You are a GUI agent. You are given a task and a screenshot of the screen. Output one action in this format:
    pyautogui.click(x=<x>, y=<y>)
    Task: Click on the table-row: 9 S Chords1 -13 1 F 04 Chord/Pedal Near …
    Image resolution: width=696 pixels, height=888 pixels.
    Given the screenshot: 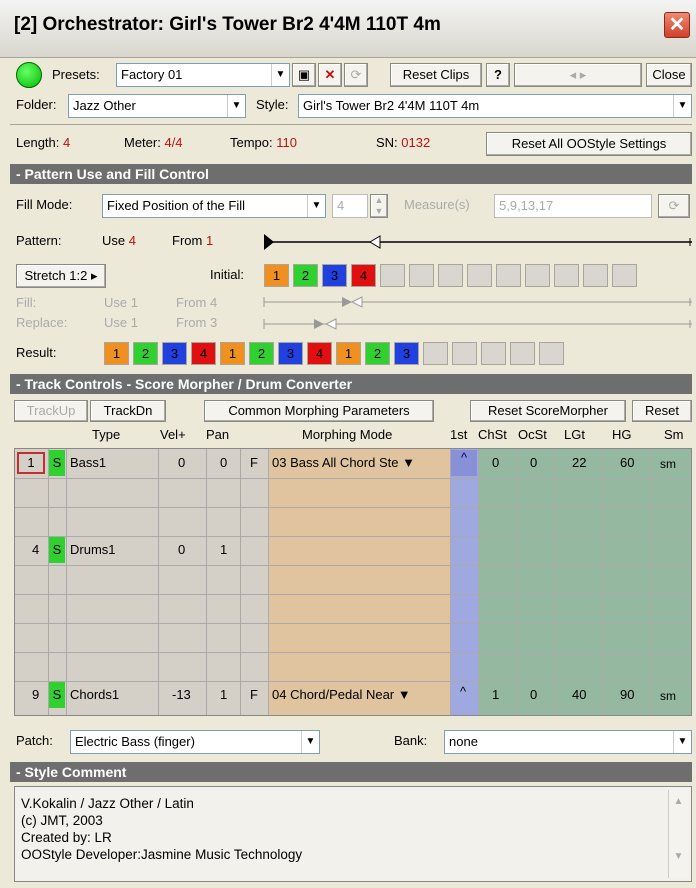 What is the action you would take?
    pyautogui.click(x=353, y=695)
    